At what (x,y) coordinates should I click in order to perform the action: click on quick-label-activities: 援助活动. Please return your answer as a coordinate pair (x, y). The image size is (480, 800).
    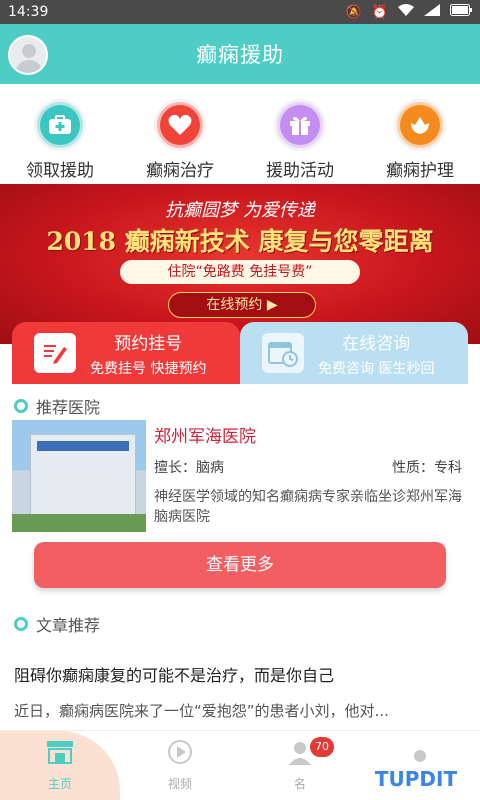
    Looking at the image, I should click on (300, 171).